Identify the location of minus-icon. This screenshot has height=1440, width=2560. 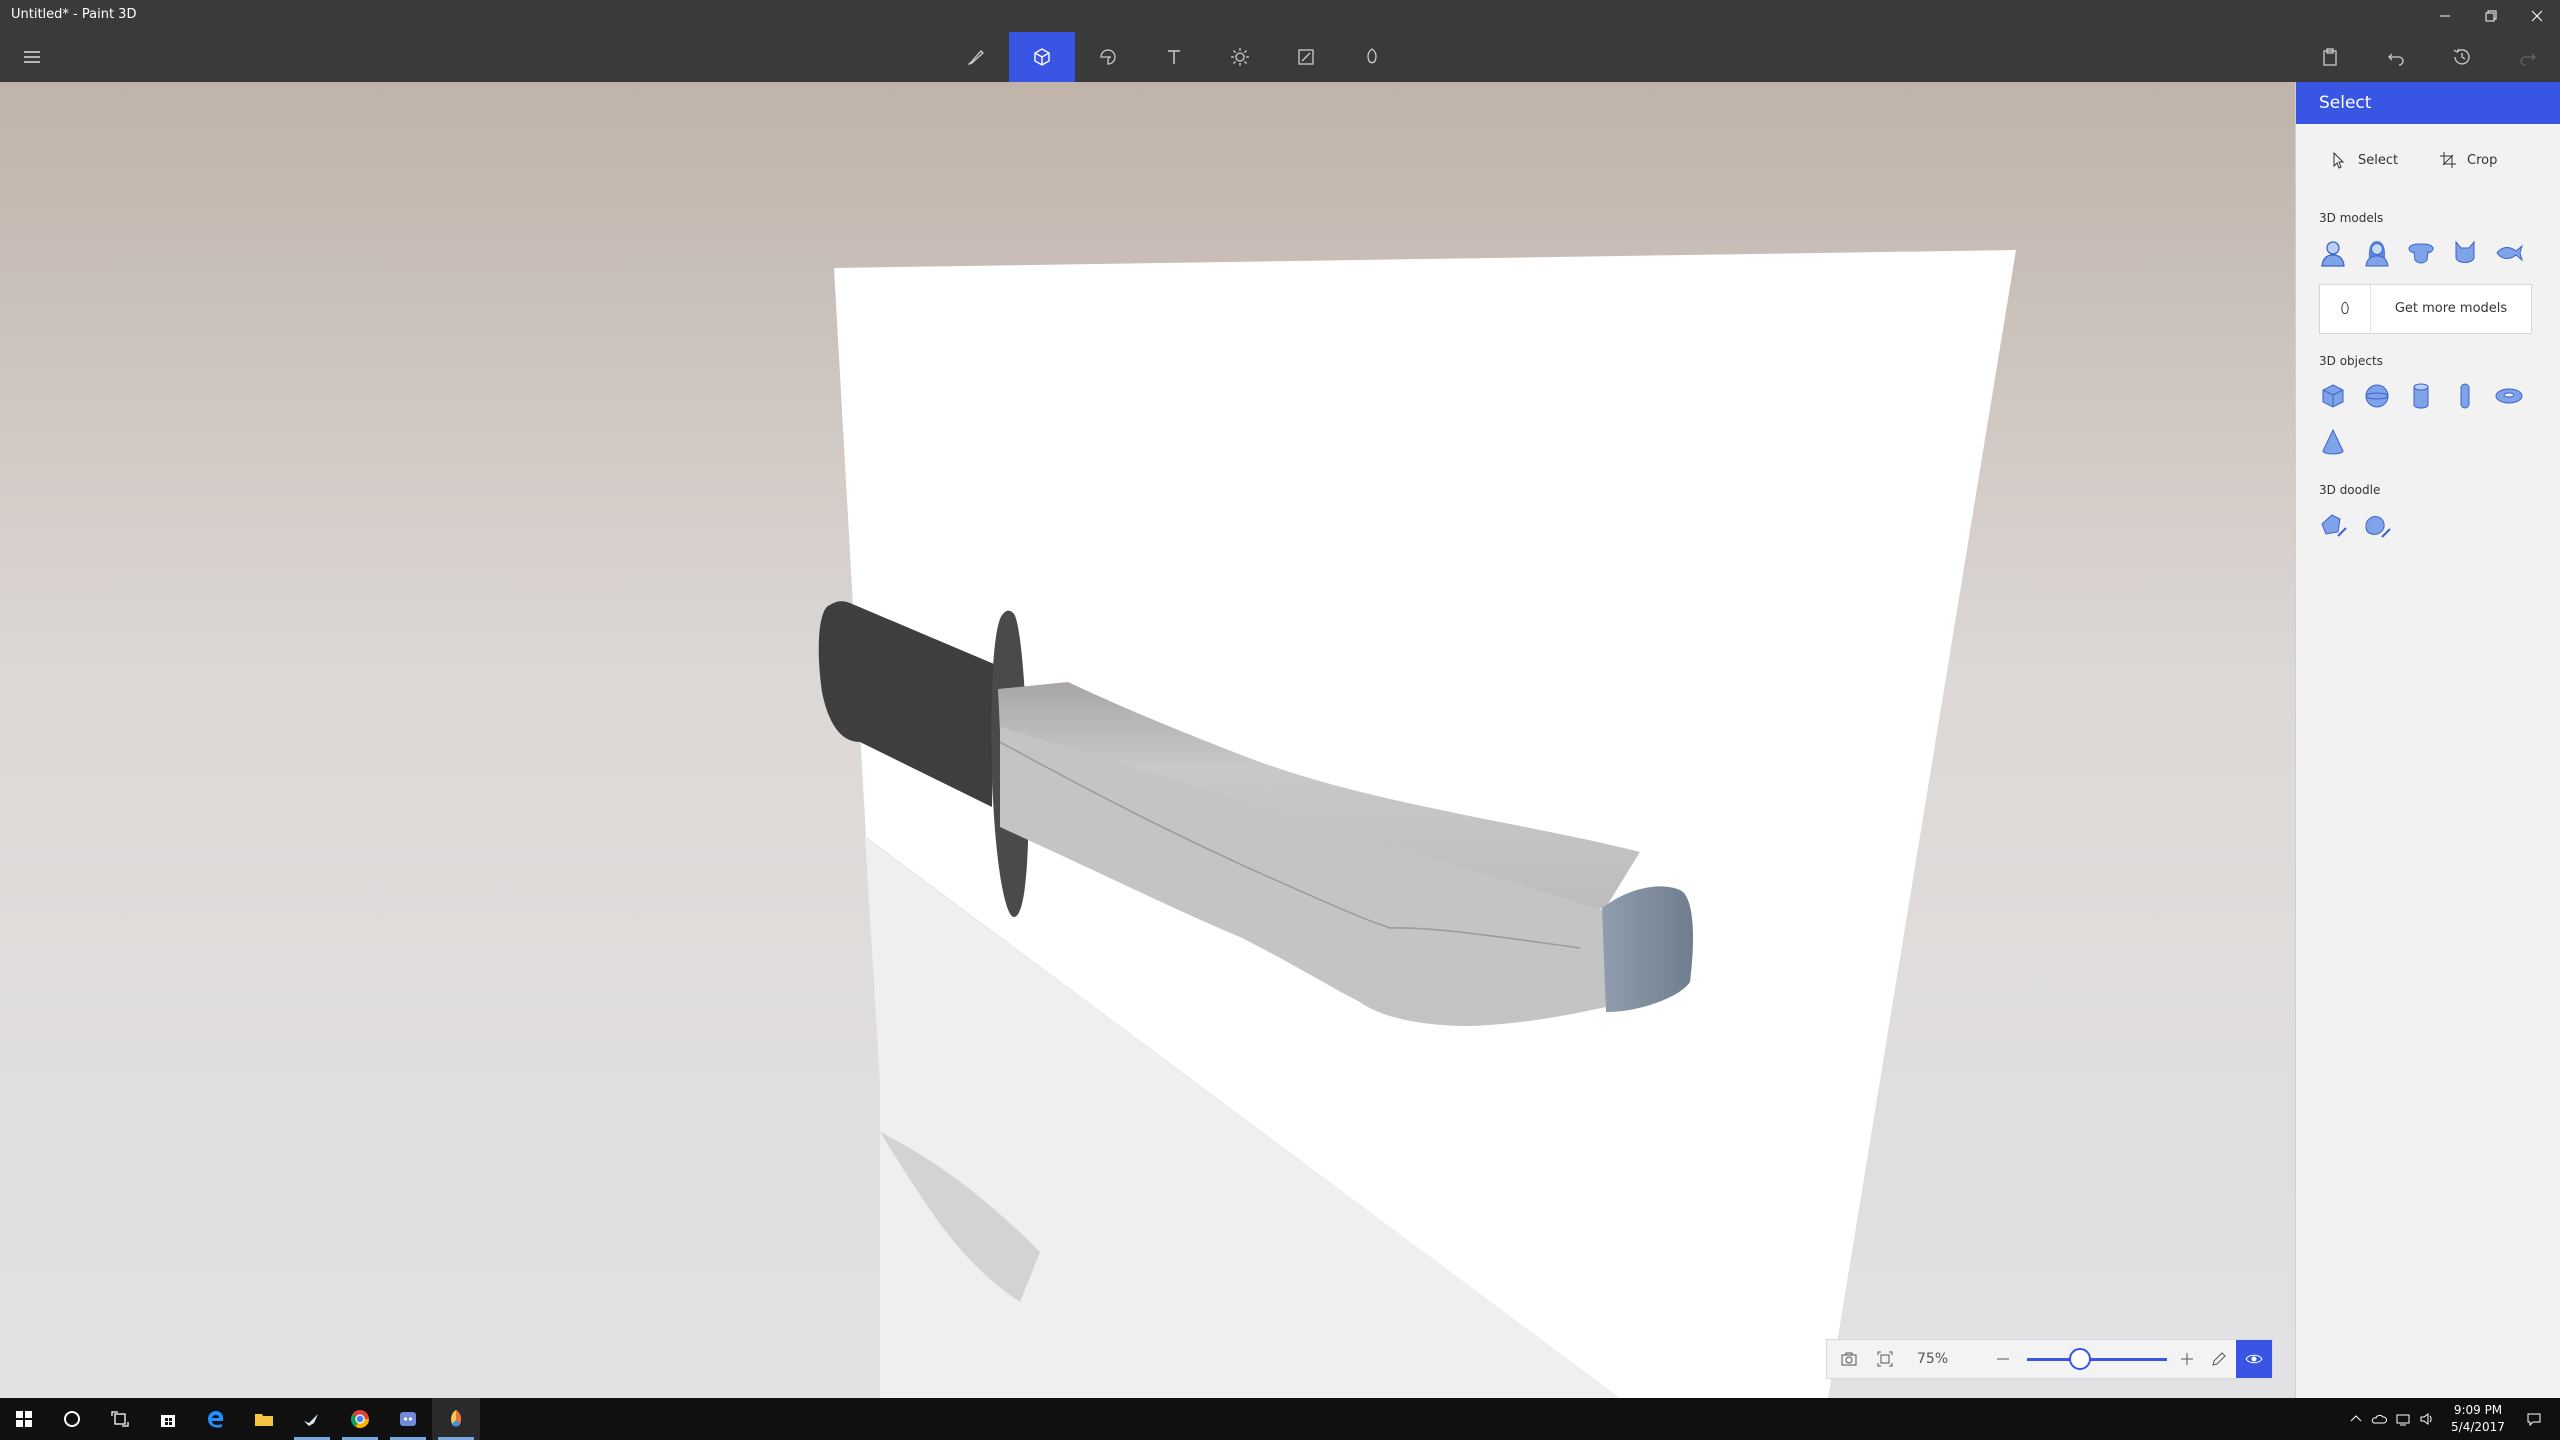
(2003, 1359).